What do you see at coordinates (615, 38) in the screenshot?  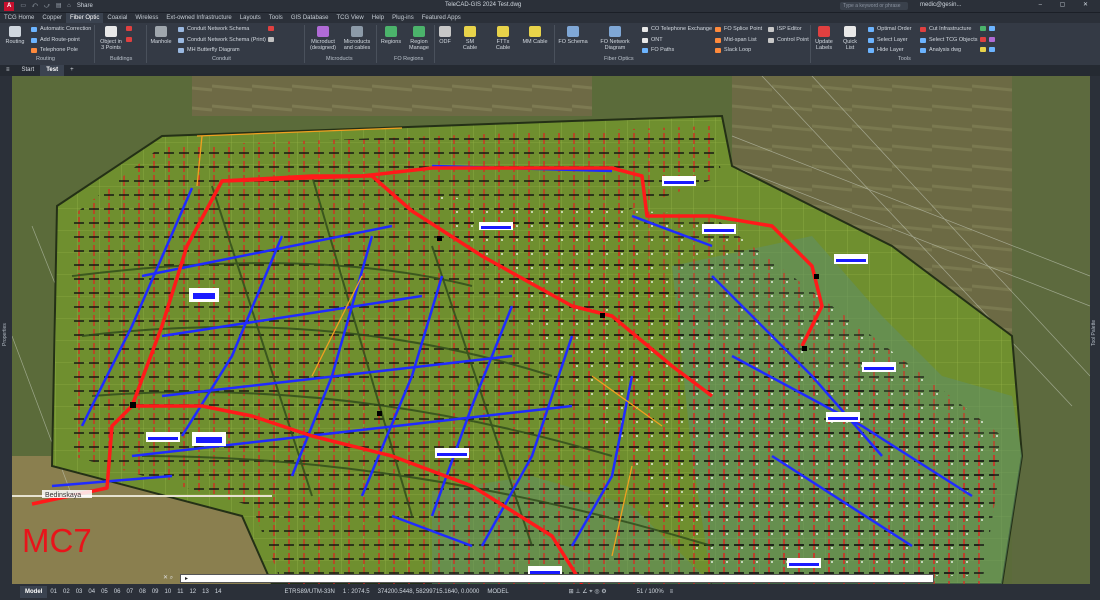 I see `fo-network-diagram-button: FO Network Diagram` at bounding box center [615, 38].